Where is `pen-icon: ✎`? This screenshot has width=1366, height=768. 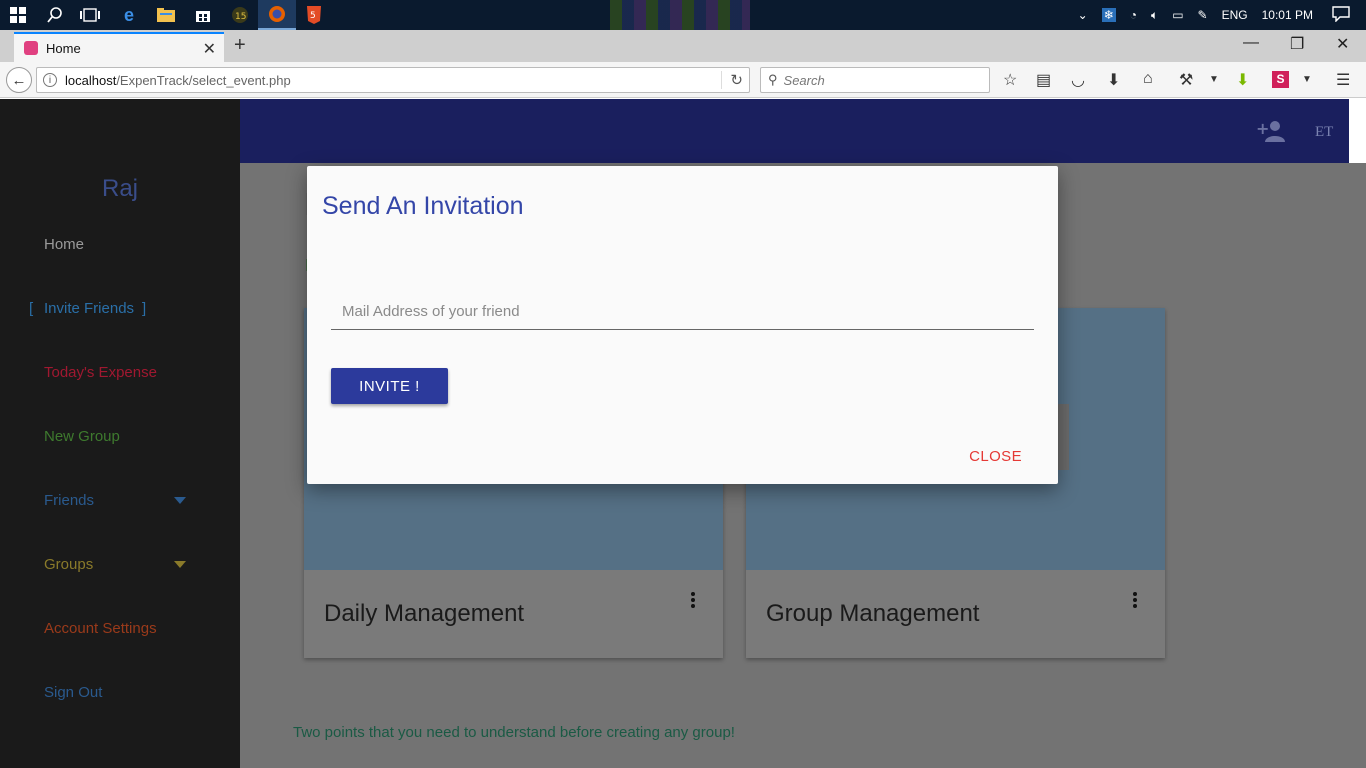 pen-icon: ✎ is located at coordinates (1203, 15).